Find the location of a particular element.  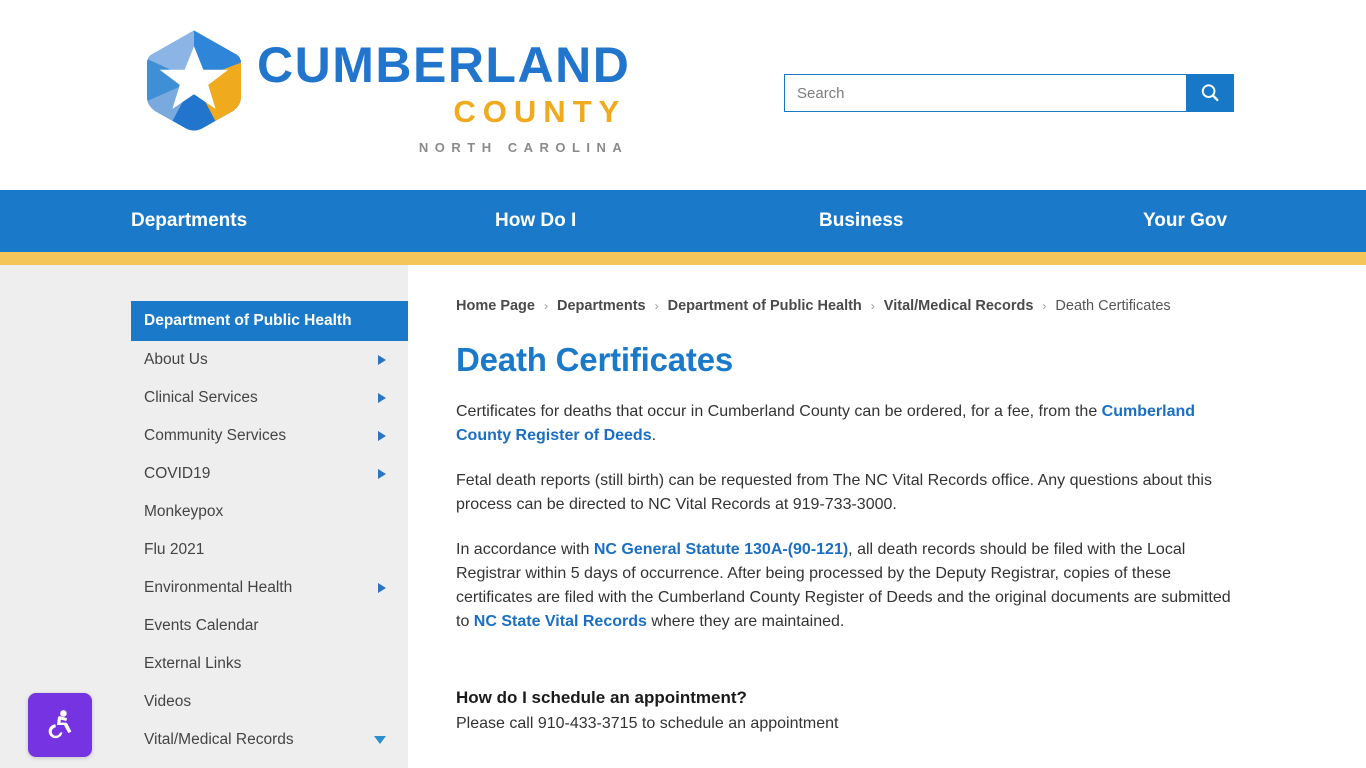

nav-item-your-gov: Your Gov is located at coordinates (1185, 221).